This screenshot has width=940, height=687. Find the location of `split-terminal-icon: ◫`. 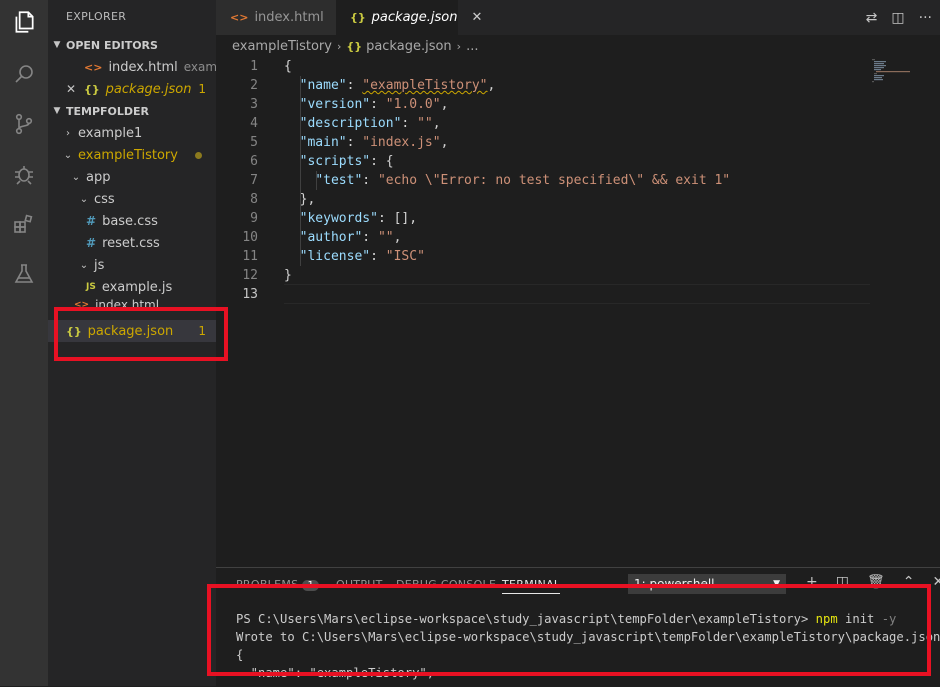

split-terminal-icon: ◫ is located at coordinates (842, 582).